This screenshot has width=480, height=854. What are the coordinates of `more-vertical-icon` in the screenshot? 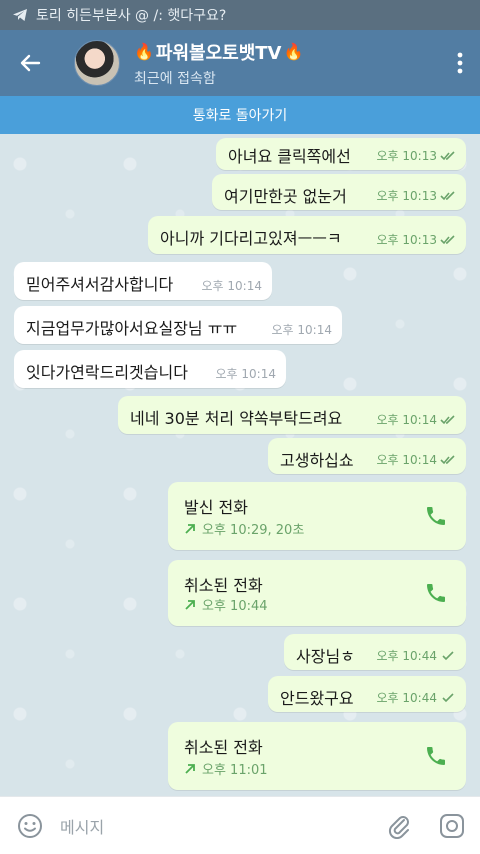 It's located at (460, 63).